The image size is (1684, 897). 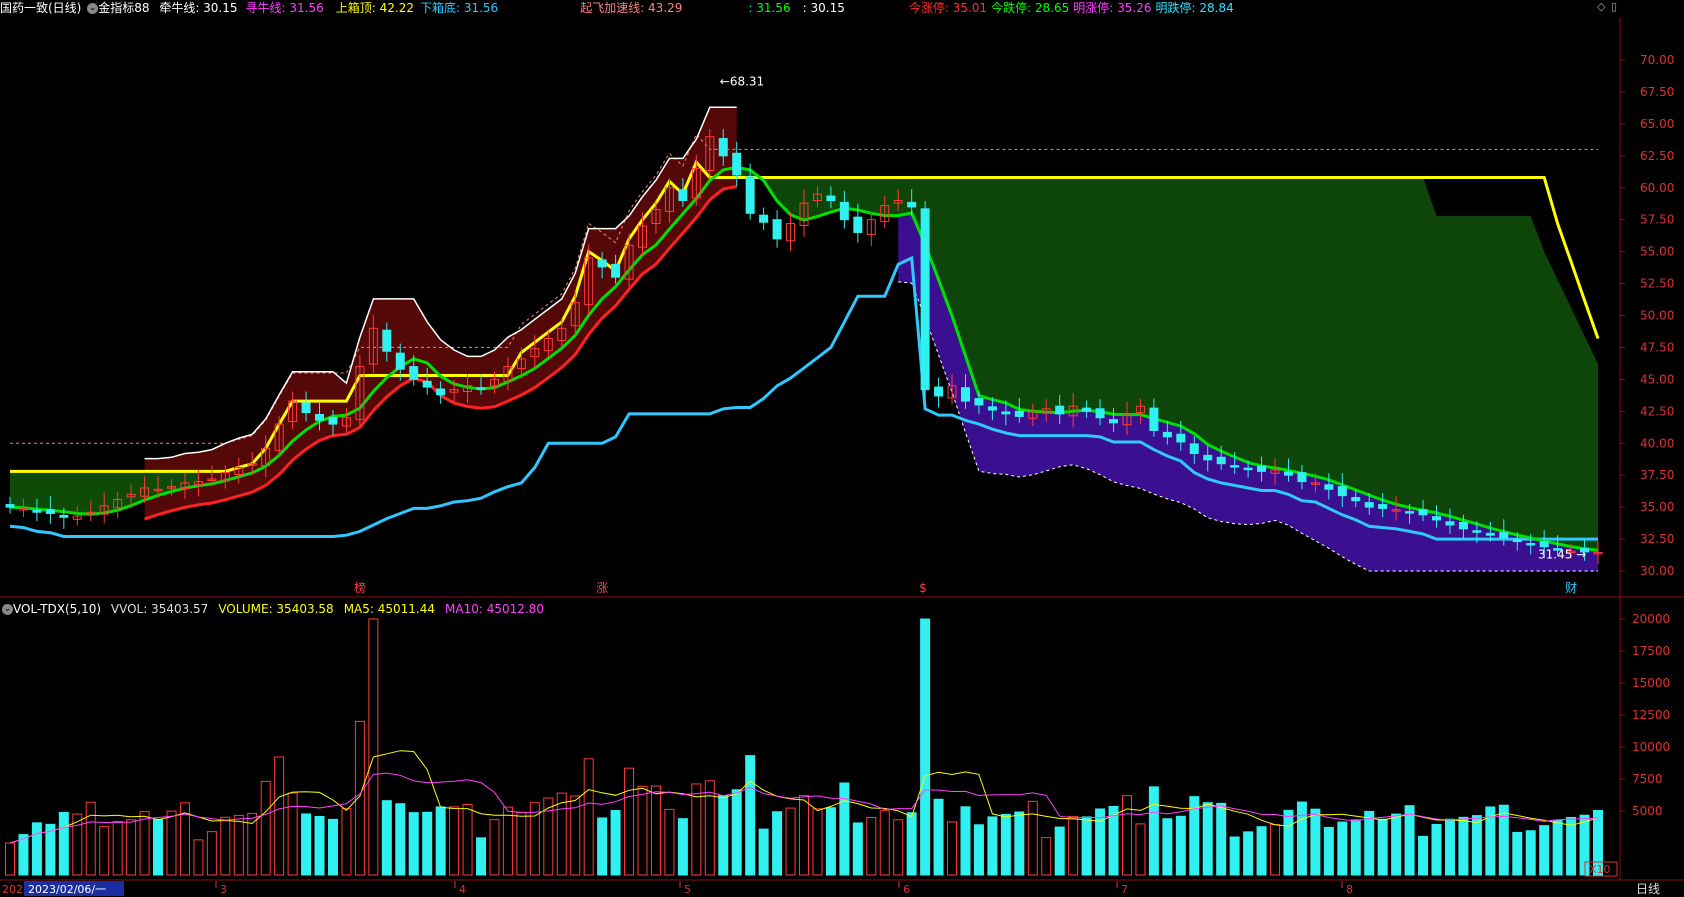 I want to click on price-axis-label: 65.00, so click(x=1657, y=124).